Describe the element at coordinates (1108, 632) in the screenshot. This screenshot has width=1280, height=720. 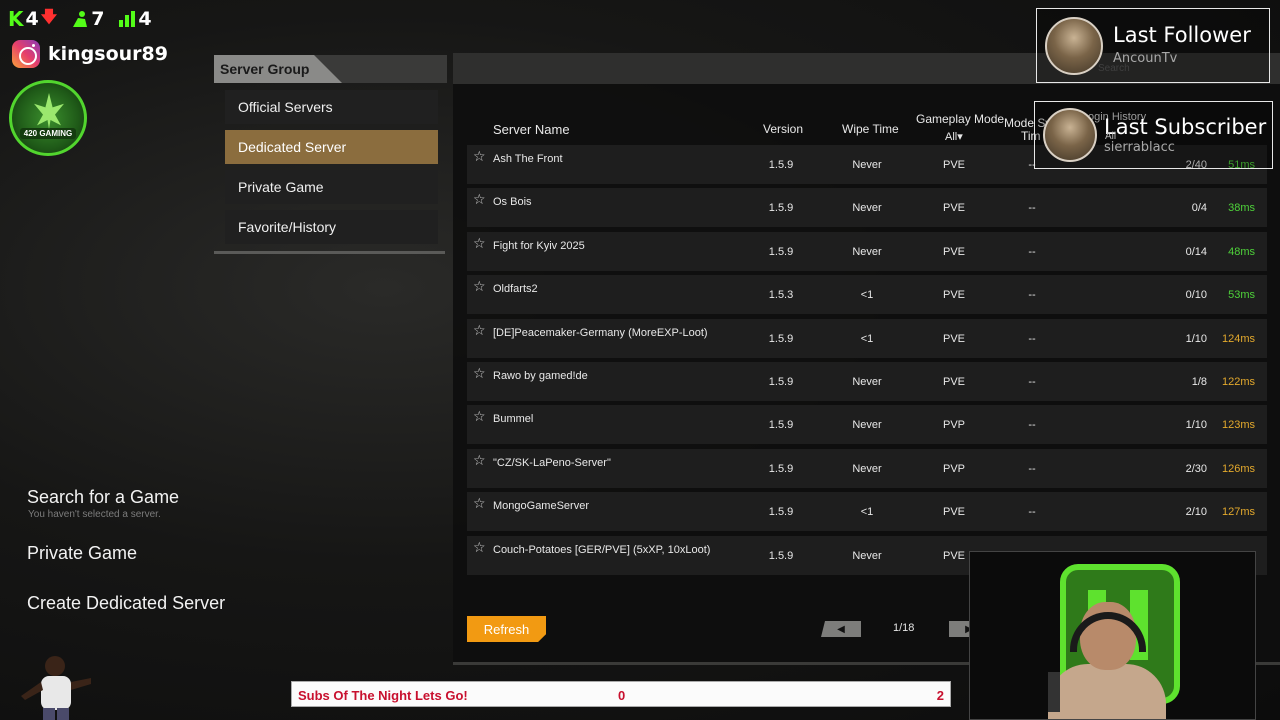
I see `headphones-icon` at that location.